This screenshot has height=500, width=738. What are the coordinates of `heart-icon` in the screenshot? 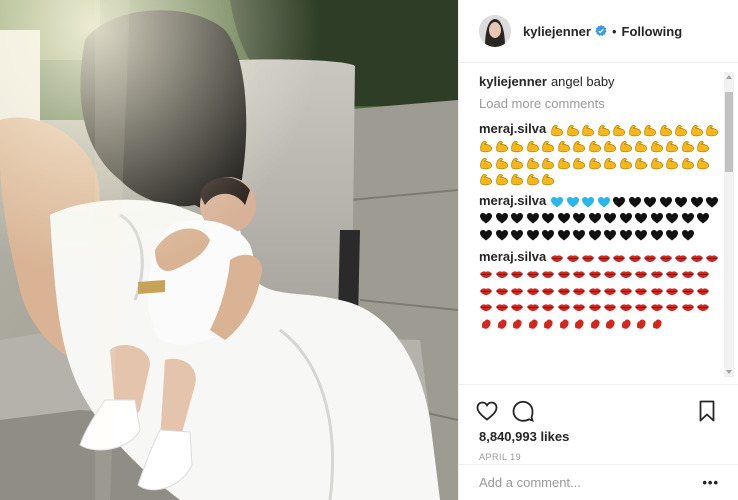 It's located at (487, 411).